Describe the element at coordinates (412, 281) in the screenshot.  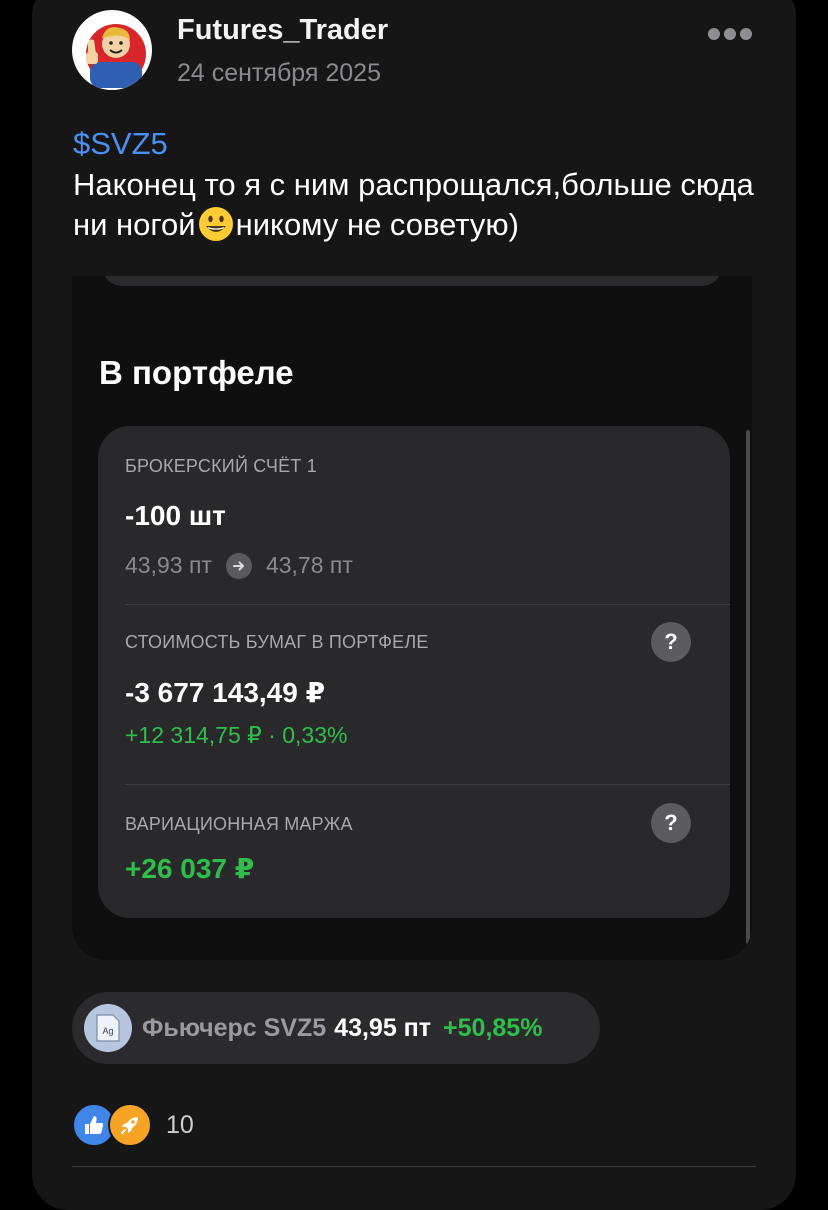
I see `sheet-edge` at that location.